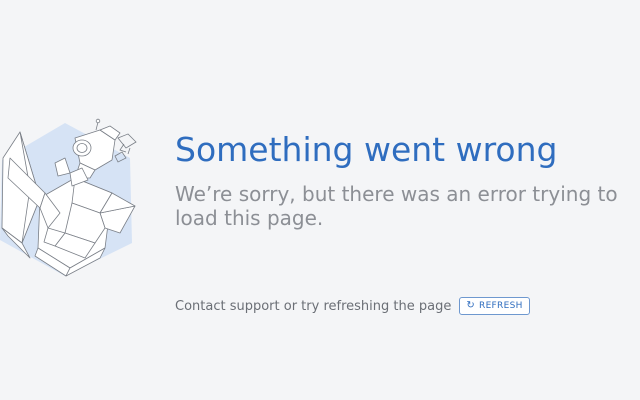 The image size is (640, 400). What do you see at coordinates (68, 197) in the screenshot?
I see `error-illustration-svg` at bounding box center [68, 197].